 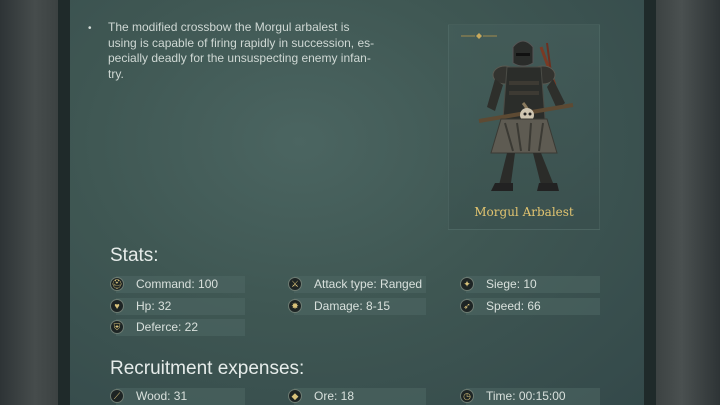 I want to click on heart-icon: ♥, so click(x=117, y=306).